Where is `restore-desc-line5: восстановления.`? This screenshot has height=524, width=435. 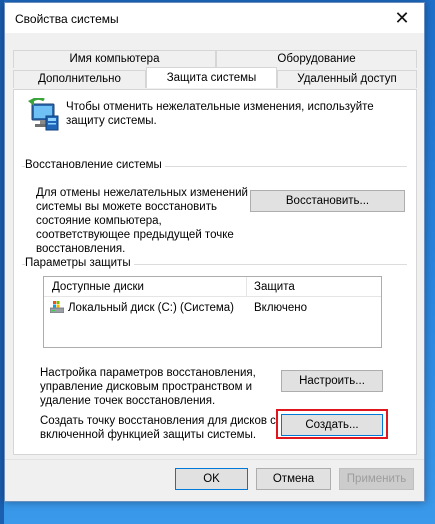
restore-desc-line5: восстановления. is located at coordinates (81, 249).